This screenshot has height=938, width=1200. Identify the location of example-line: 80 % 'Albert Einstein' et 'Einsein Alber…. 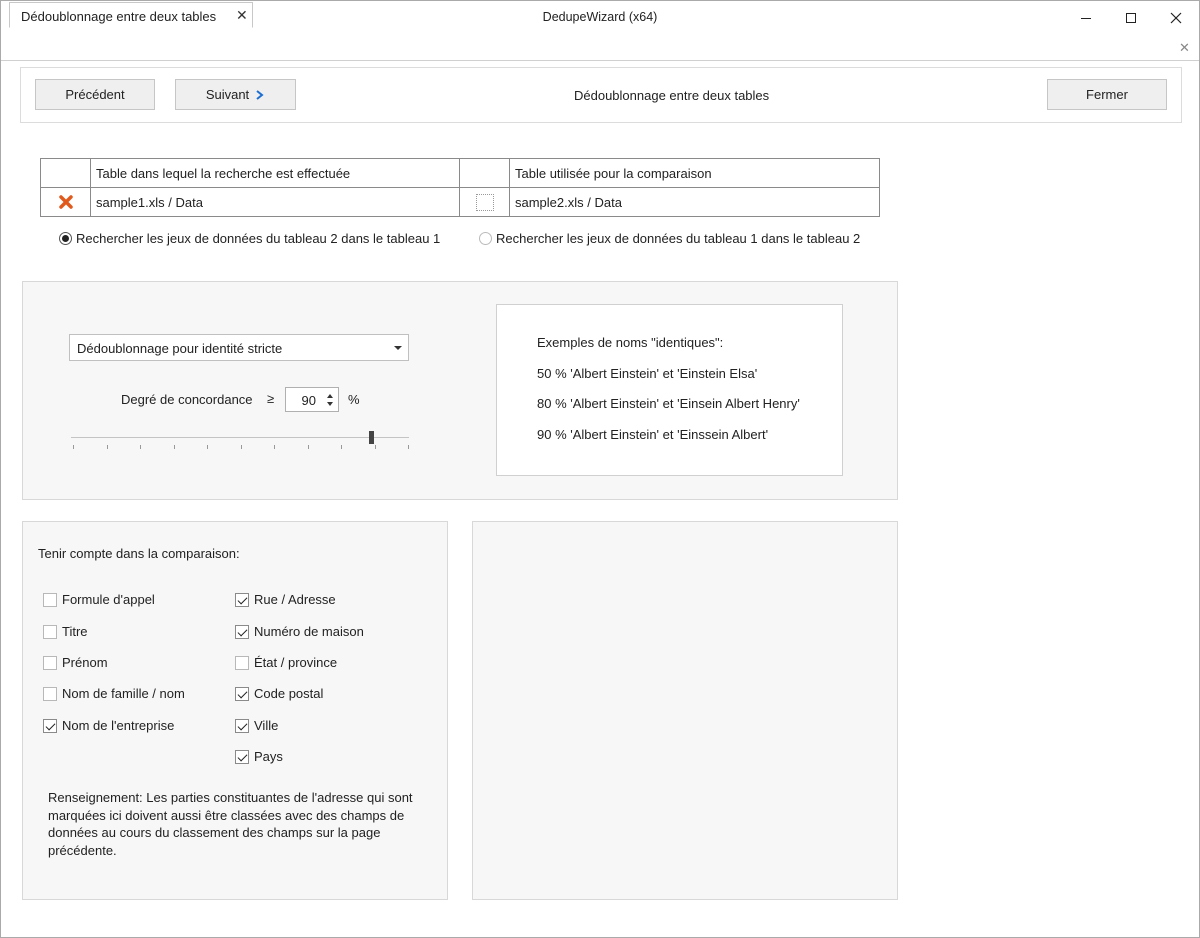
(668, 403).